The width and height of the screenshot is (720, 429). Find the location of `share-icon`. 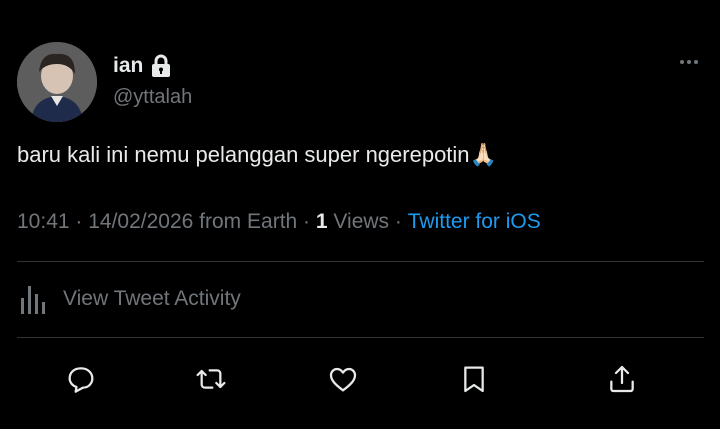

share-icon is located at coordinates (622, 379).